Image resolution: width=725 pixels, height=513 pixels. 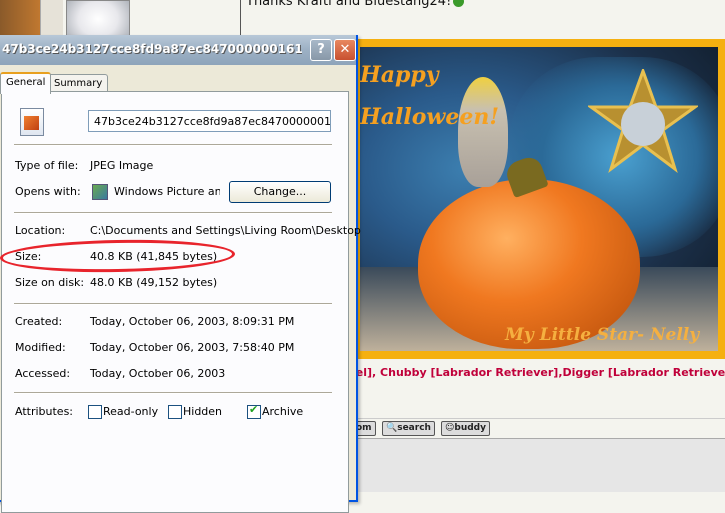 I want to click on file-name-field: 47b3ce24b3127cce8fd9a87ec8470000001610, so click(x=209, y=121).